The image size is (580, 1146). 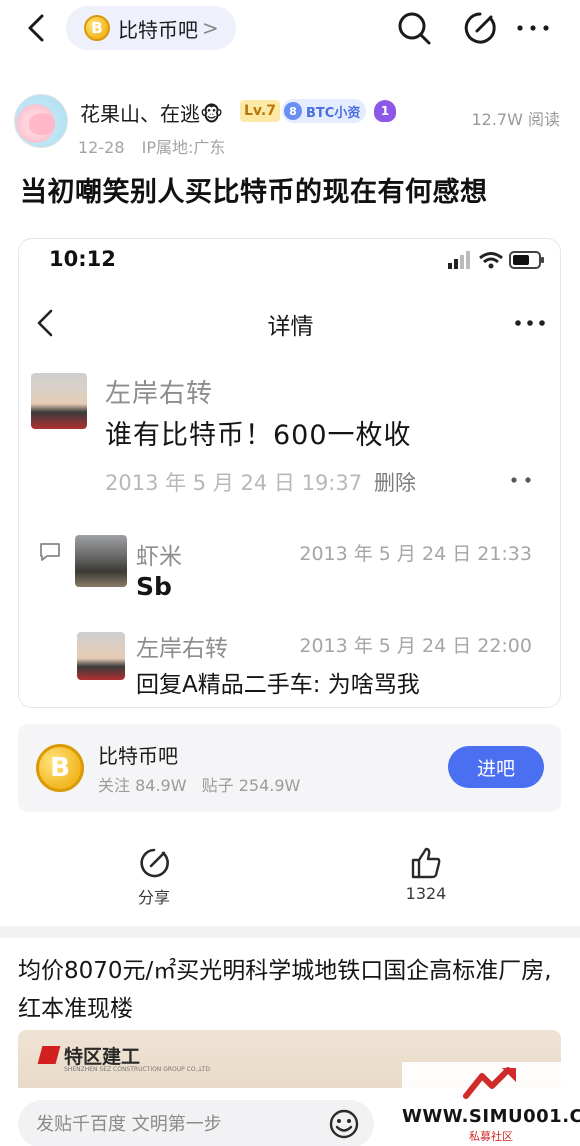 I want to click on screenshot-dots-icon, so click(x=521, y=480).